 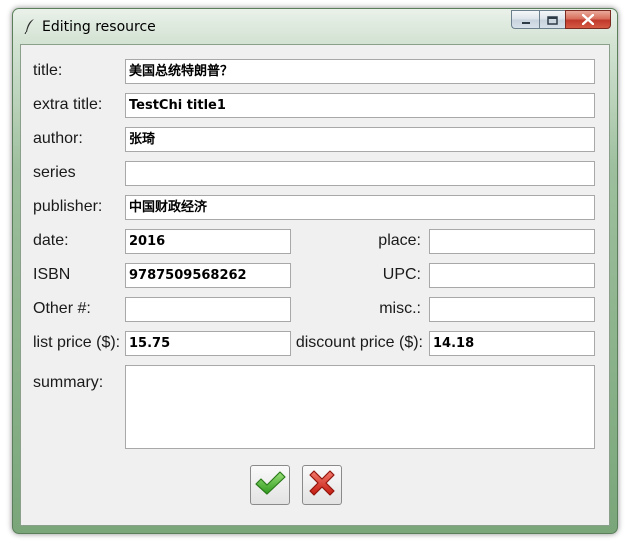 What do you see at coordinates (512, 241) in the screenshot?
I see `place-input` at bounding box center [512, 241].